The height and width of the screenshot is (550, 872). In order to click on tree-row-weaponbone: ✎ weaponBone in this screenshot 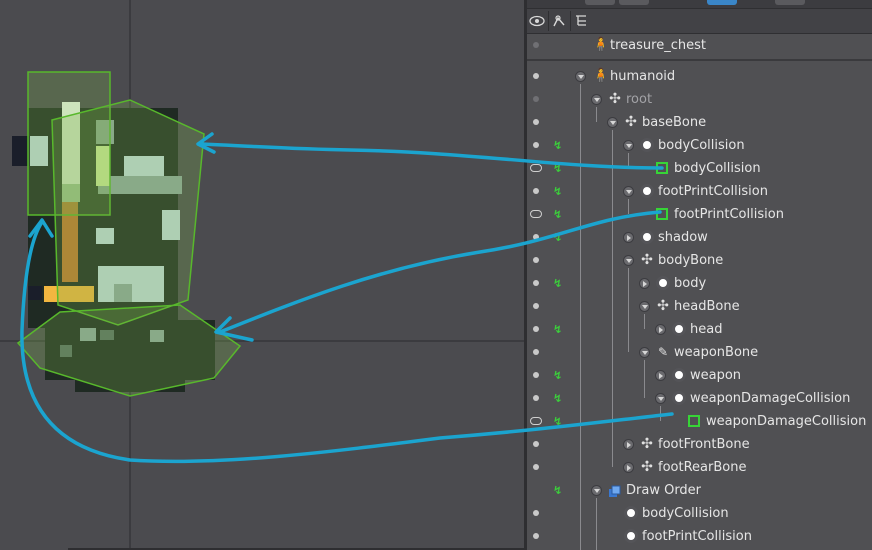, I will do `click(699, 352)`.